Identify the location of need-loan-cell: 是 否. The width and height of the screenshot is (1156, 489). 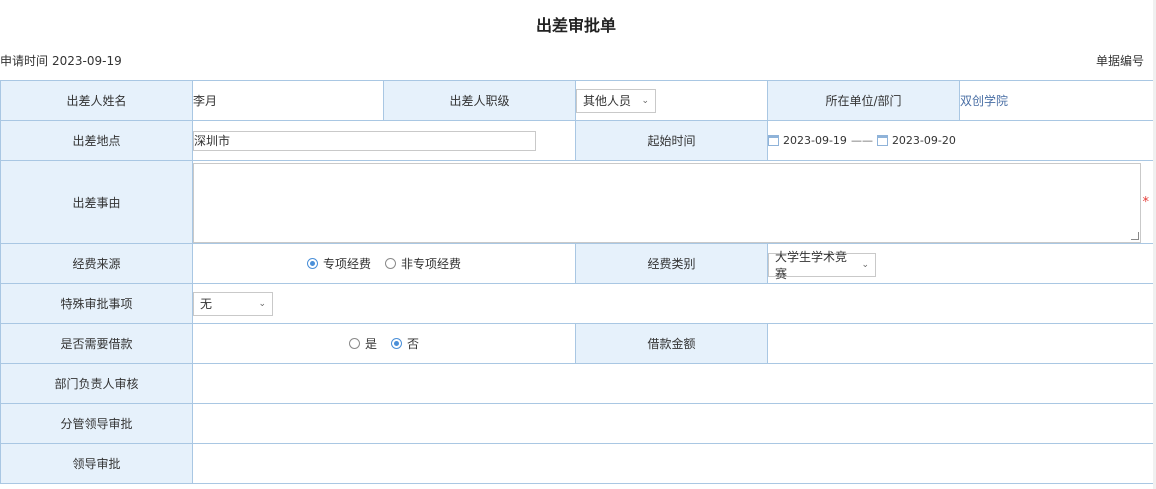
(384, 343).